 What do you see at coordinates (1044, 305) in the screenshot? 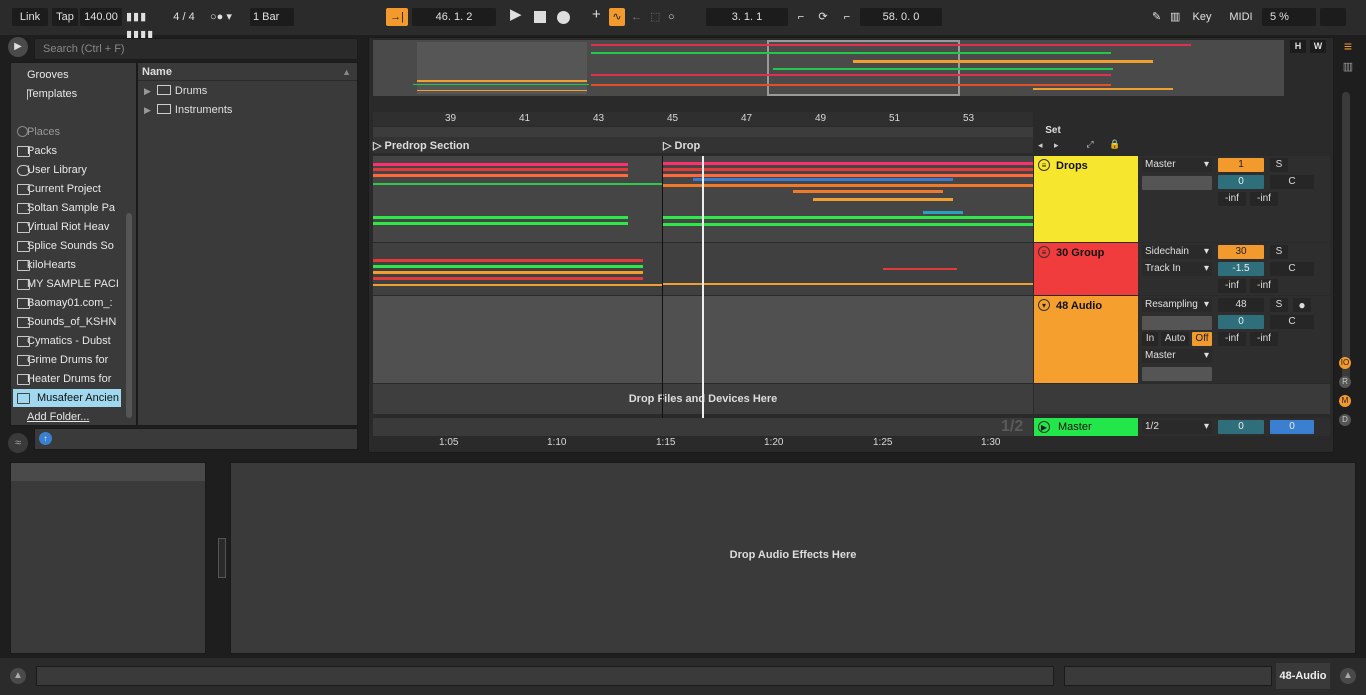
I see `fold-chevron-icon: ▾` at bounding box center [1044, 305].